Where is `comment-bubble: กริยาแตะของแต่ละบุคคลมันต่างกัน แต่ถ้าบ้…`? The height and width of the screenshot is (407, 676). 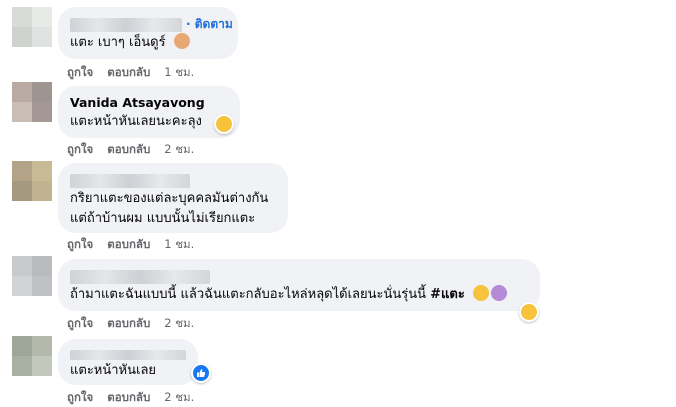 comment-bubble: กริยาแตะของแต่ละบุคคลมันต่างกัน แต่ถ้าบ้… is located at coordinates (173, 198).